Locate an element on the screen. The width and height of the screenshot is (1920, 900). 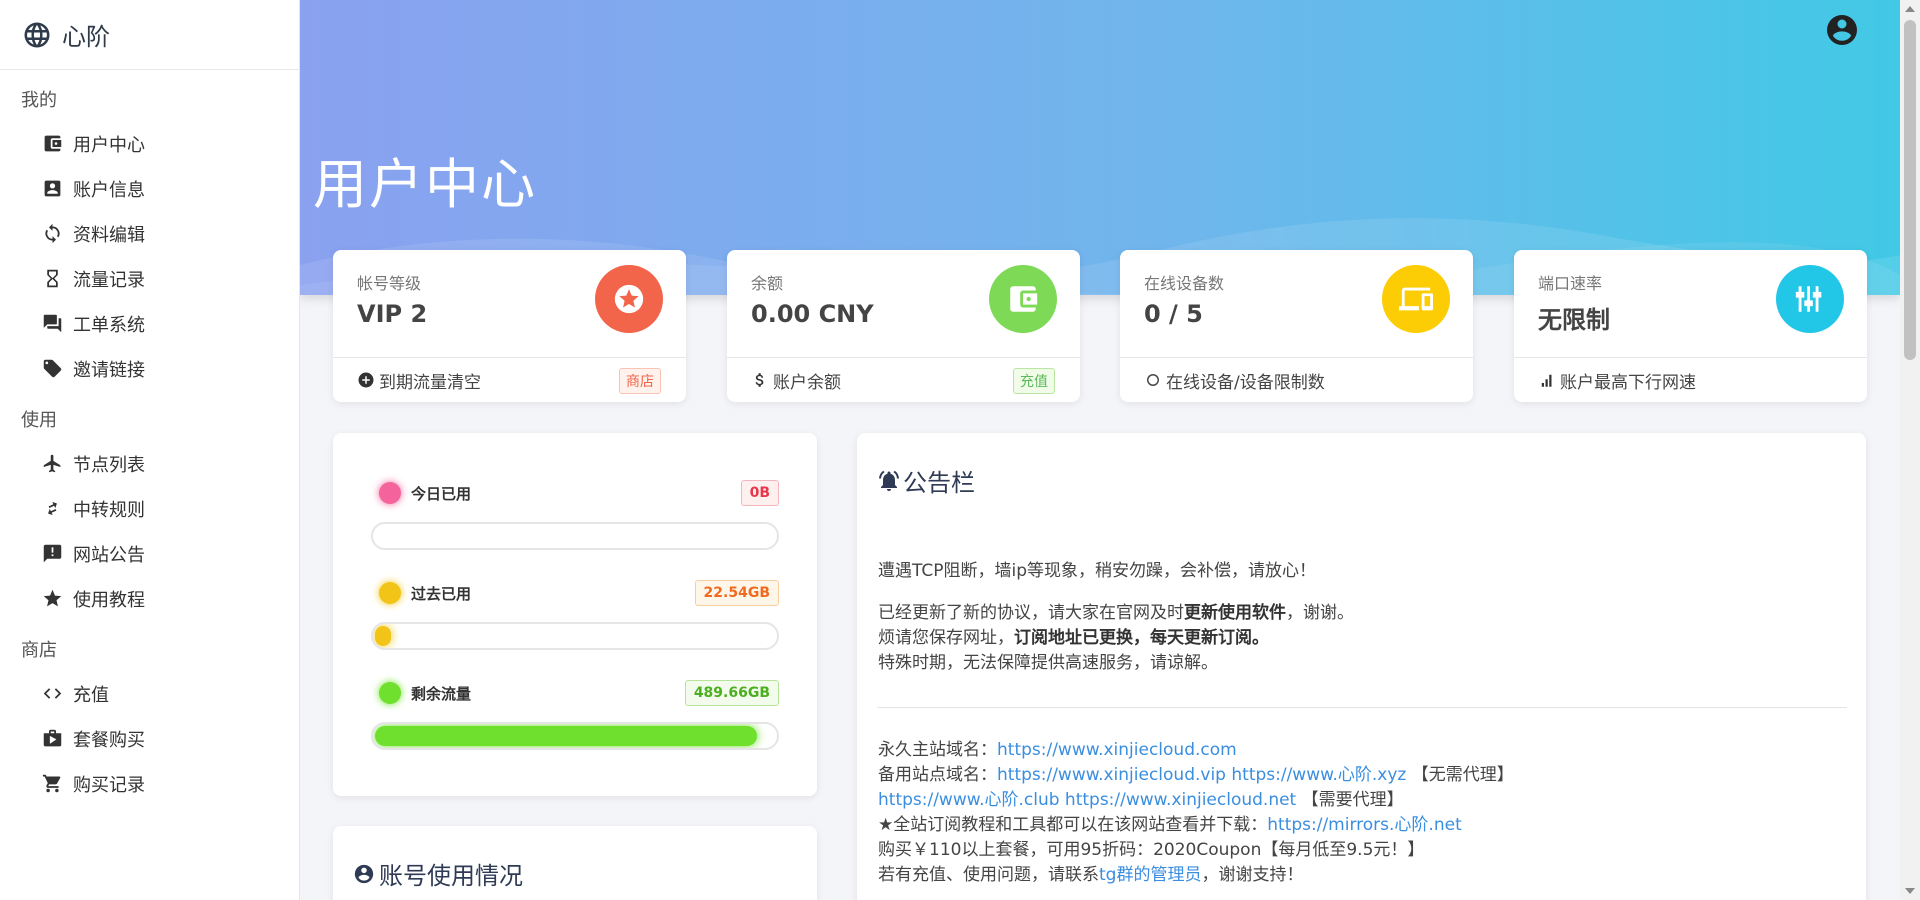
traffic-past: 过去已用 22.54GB is located at coordinates (575, 614).